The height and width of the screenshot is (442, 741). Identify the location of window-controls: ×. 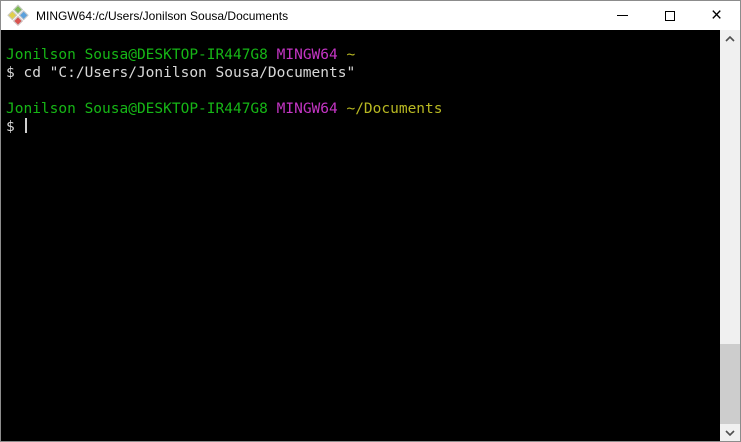
(669, 15).